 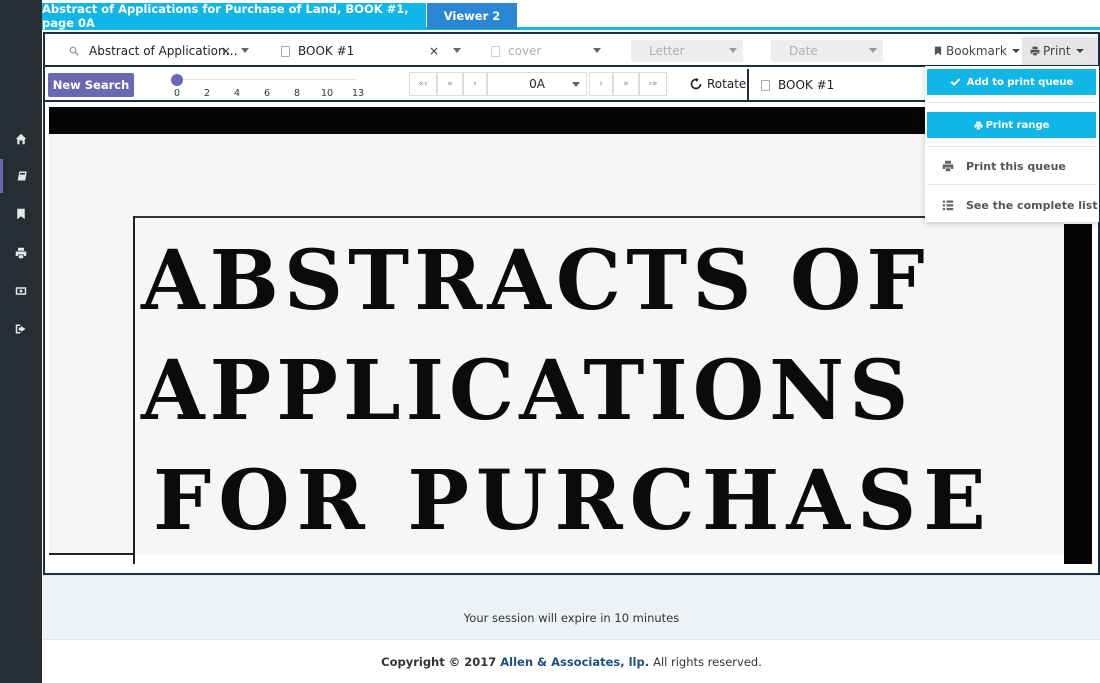 What do you see at coordinates (327, 93) in the screenshot?
I see `slider-tick: 10` at bounding box center [327, 93].